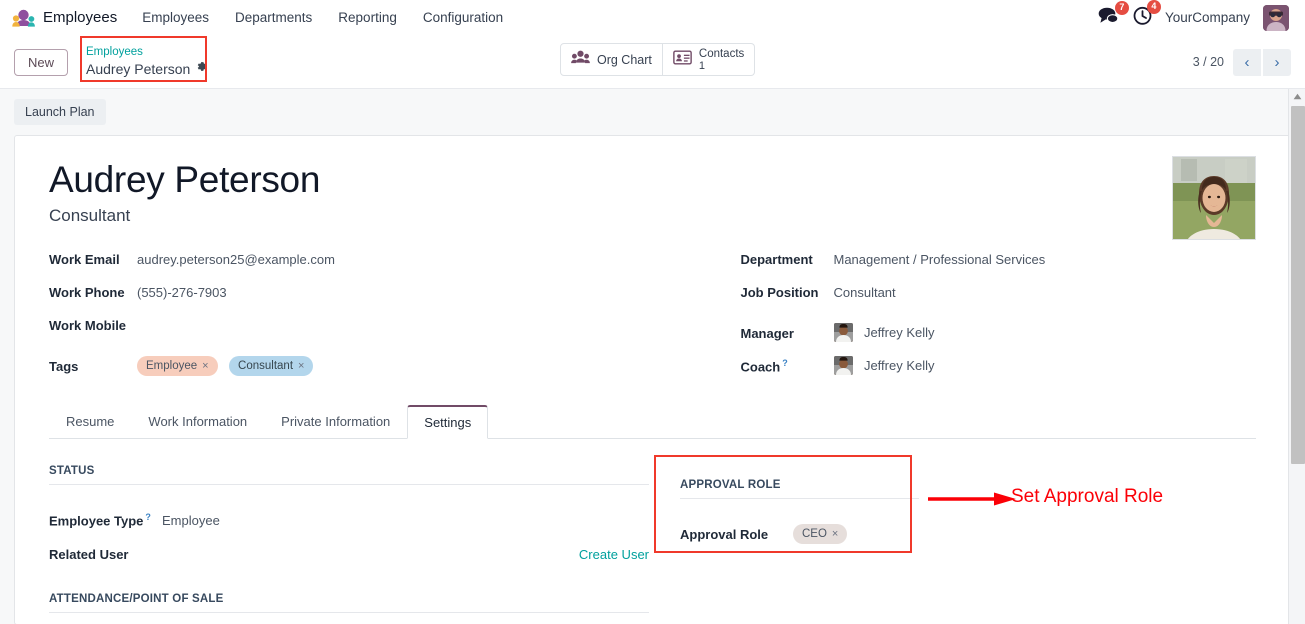  I want to click on attendance-section-title: ATTENDANCE/POINT OF SALE, so click(349, 603).